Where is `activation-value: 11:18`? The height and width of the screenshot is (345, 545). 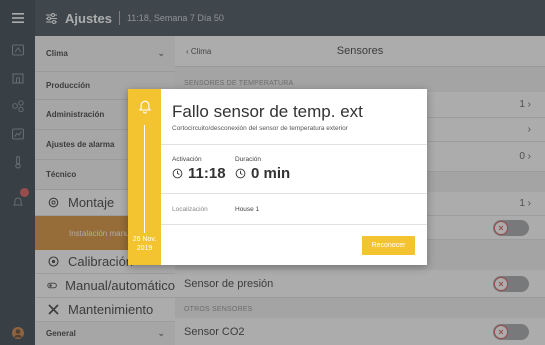
activation-value: 11:18 is located at coordinates (199, 173).